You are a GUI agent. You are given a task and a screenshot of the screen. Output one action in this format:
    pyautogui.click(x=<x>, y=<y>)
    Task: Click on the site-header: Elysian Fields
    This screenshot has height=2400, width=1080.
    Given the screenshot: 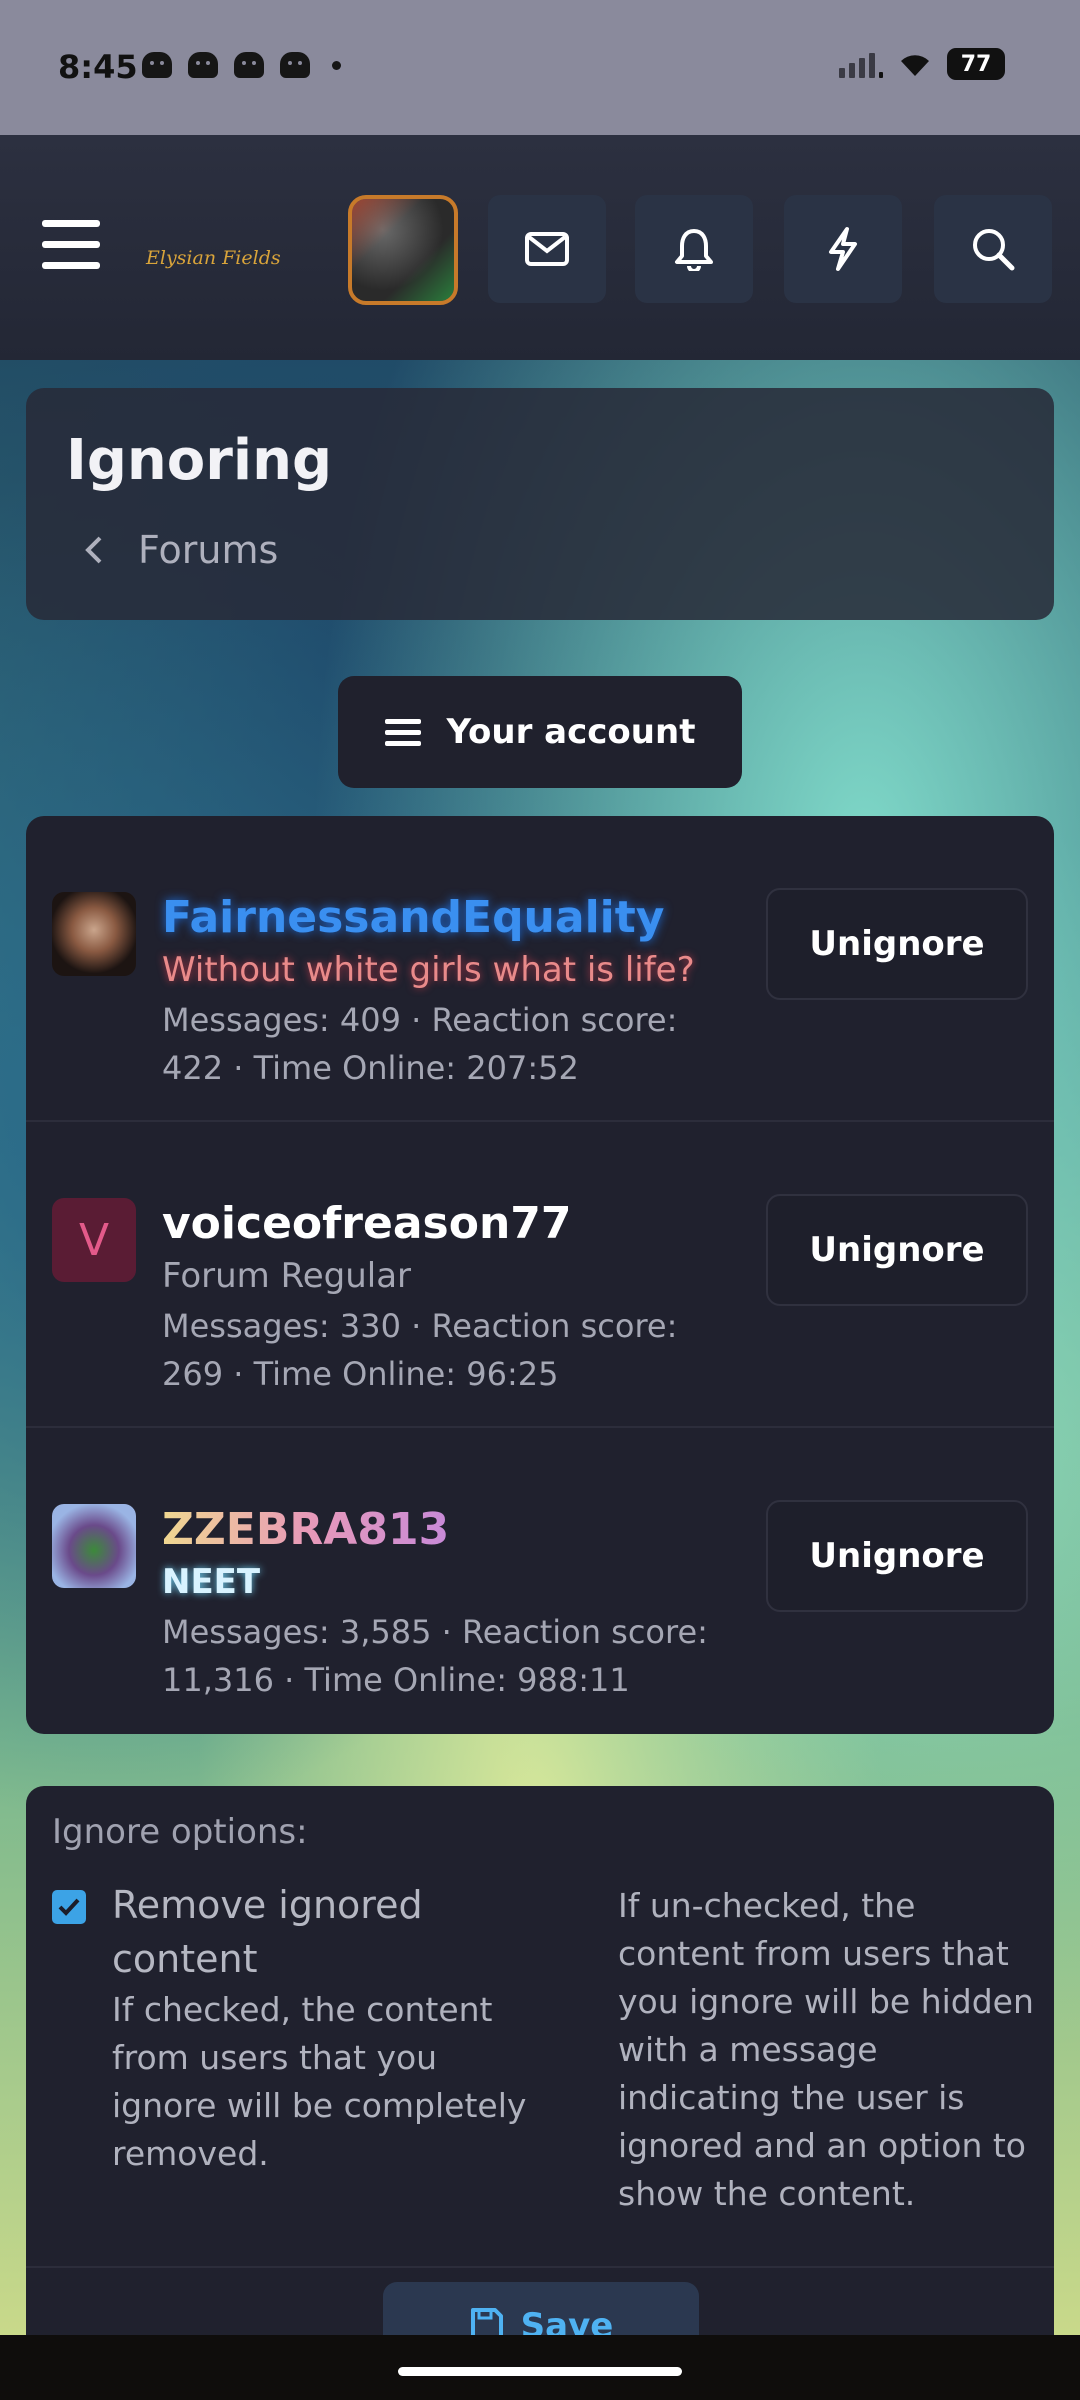 What is the action you would take?
    pyautogui.click(x=540, y=247)
    